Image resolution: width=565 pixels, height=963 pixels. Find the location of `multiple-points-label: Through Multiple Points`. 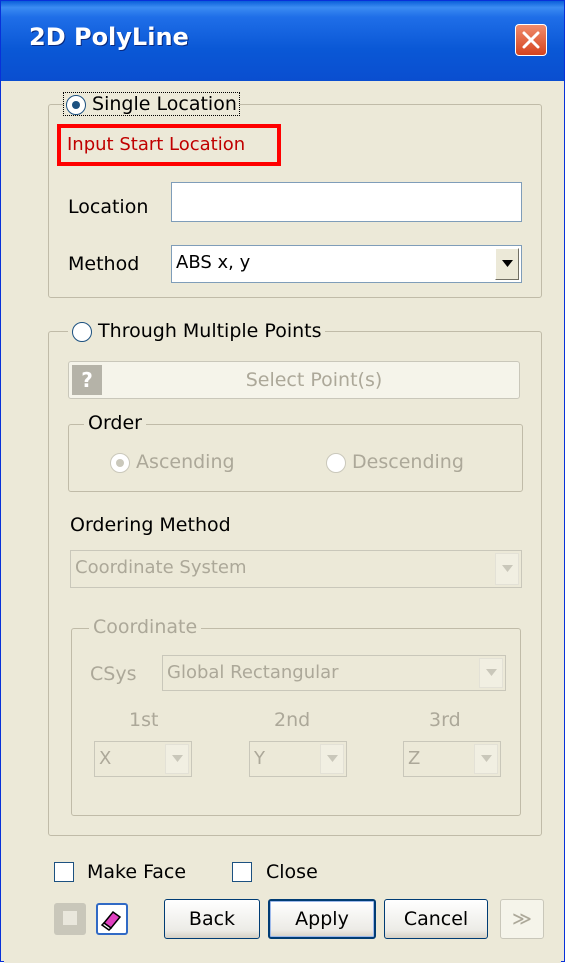

multiple-points-label: Through Multiple Points is located at coordinates (210, 331).